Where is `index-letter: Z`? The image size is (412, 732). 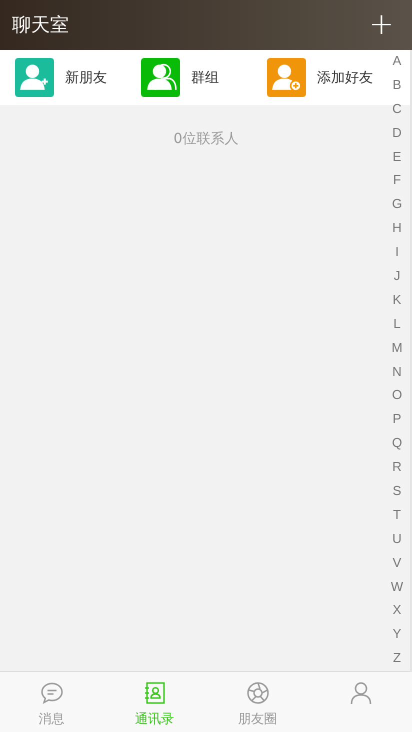 index-letter: Z is located at coordinates (397, 658).